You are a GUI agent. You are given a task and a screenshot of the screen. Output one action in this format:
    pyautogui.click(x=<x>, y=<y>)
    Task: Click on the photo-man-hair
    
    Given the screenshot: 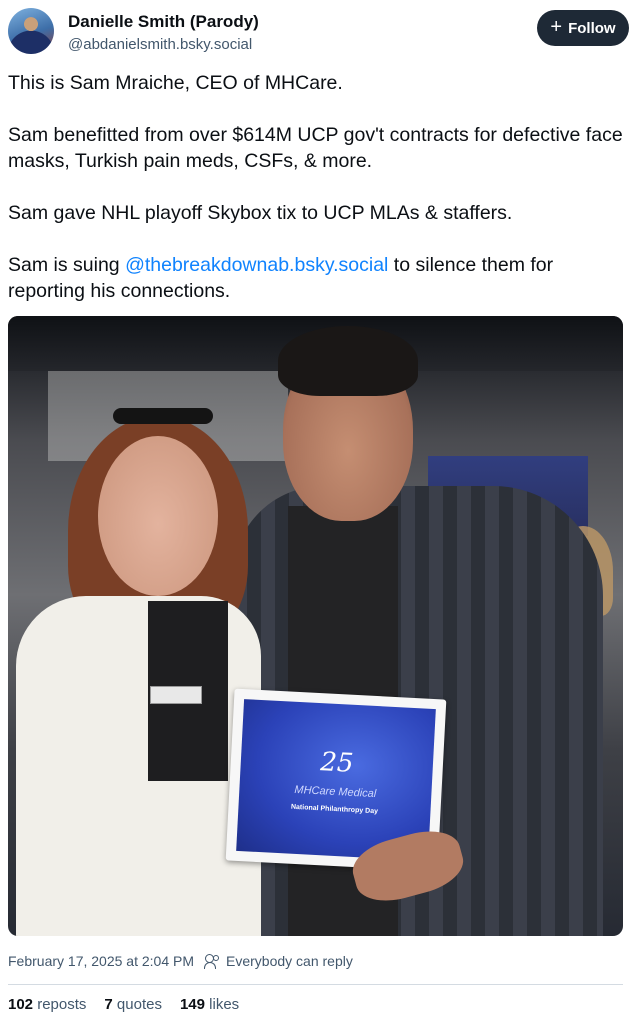 What is the action you would take?
    pyautogui.click(x=348, y=361)
    